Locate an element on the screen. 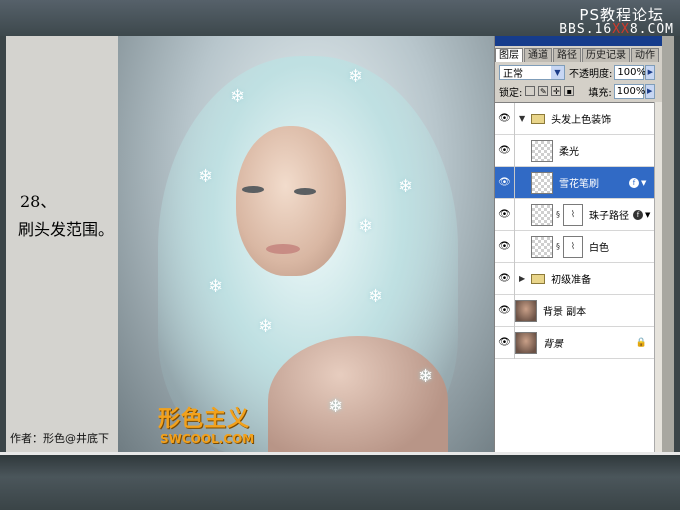  layer-list-scrollbar is located at coordinates (658, 277).